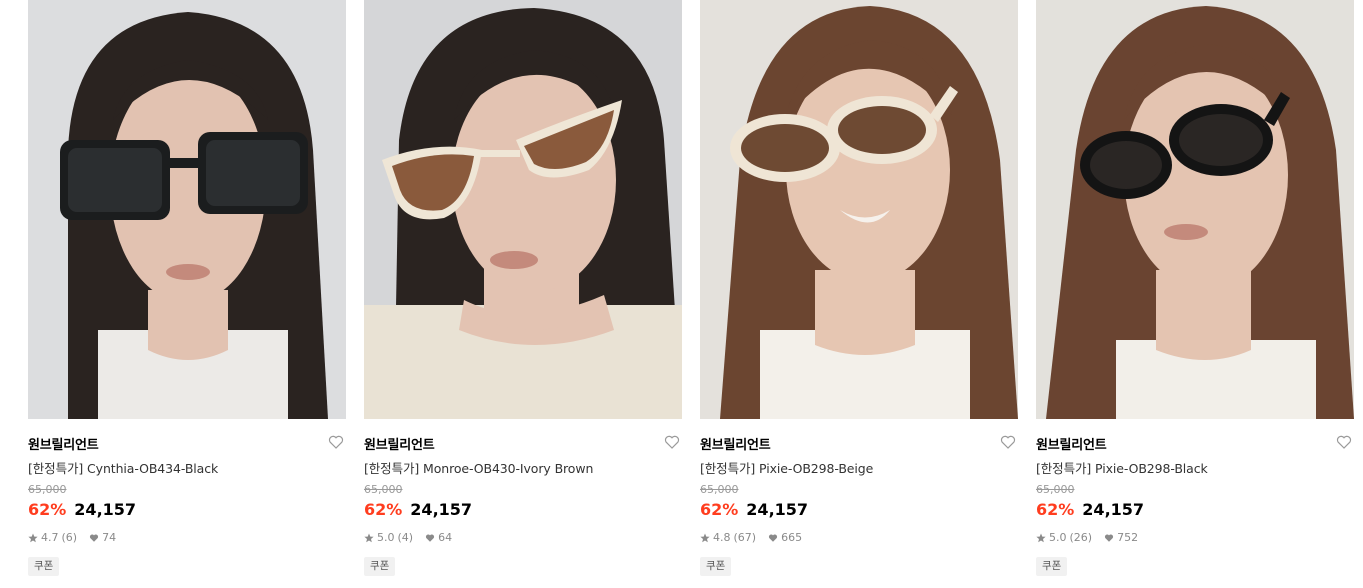  Describe the element at coordinates (123, 467) in the screenshot. I see `product-name: [한정특가] Cynthia-OB434-Black` at that location.